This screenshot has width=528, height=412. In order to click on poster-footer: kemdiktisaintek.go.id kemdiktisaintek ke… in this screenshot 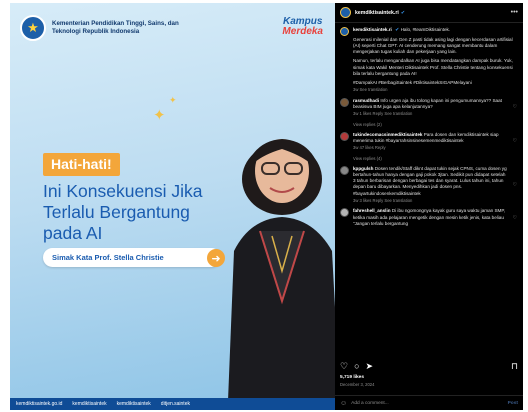, I will do `click(172, 404)`.